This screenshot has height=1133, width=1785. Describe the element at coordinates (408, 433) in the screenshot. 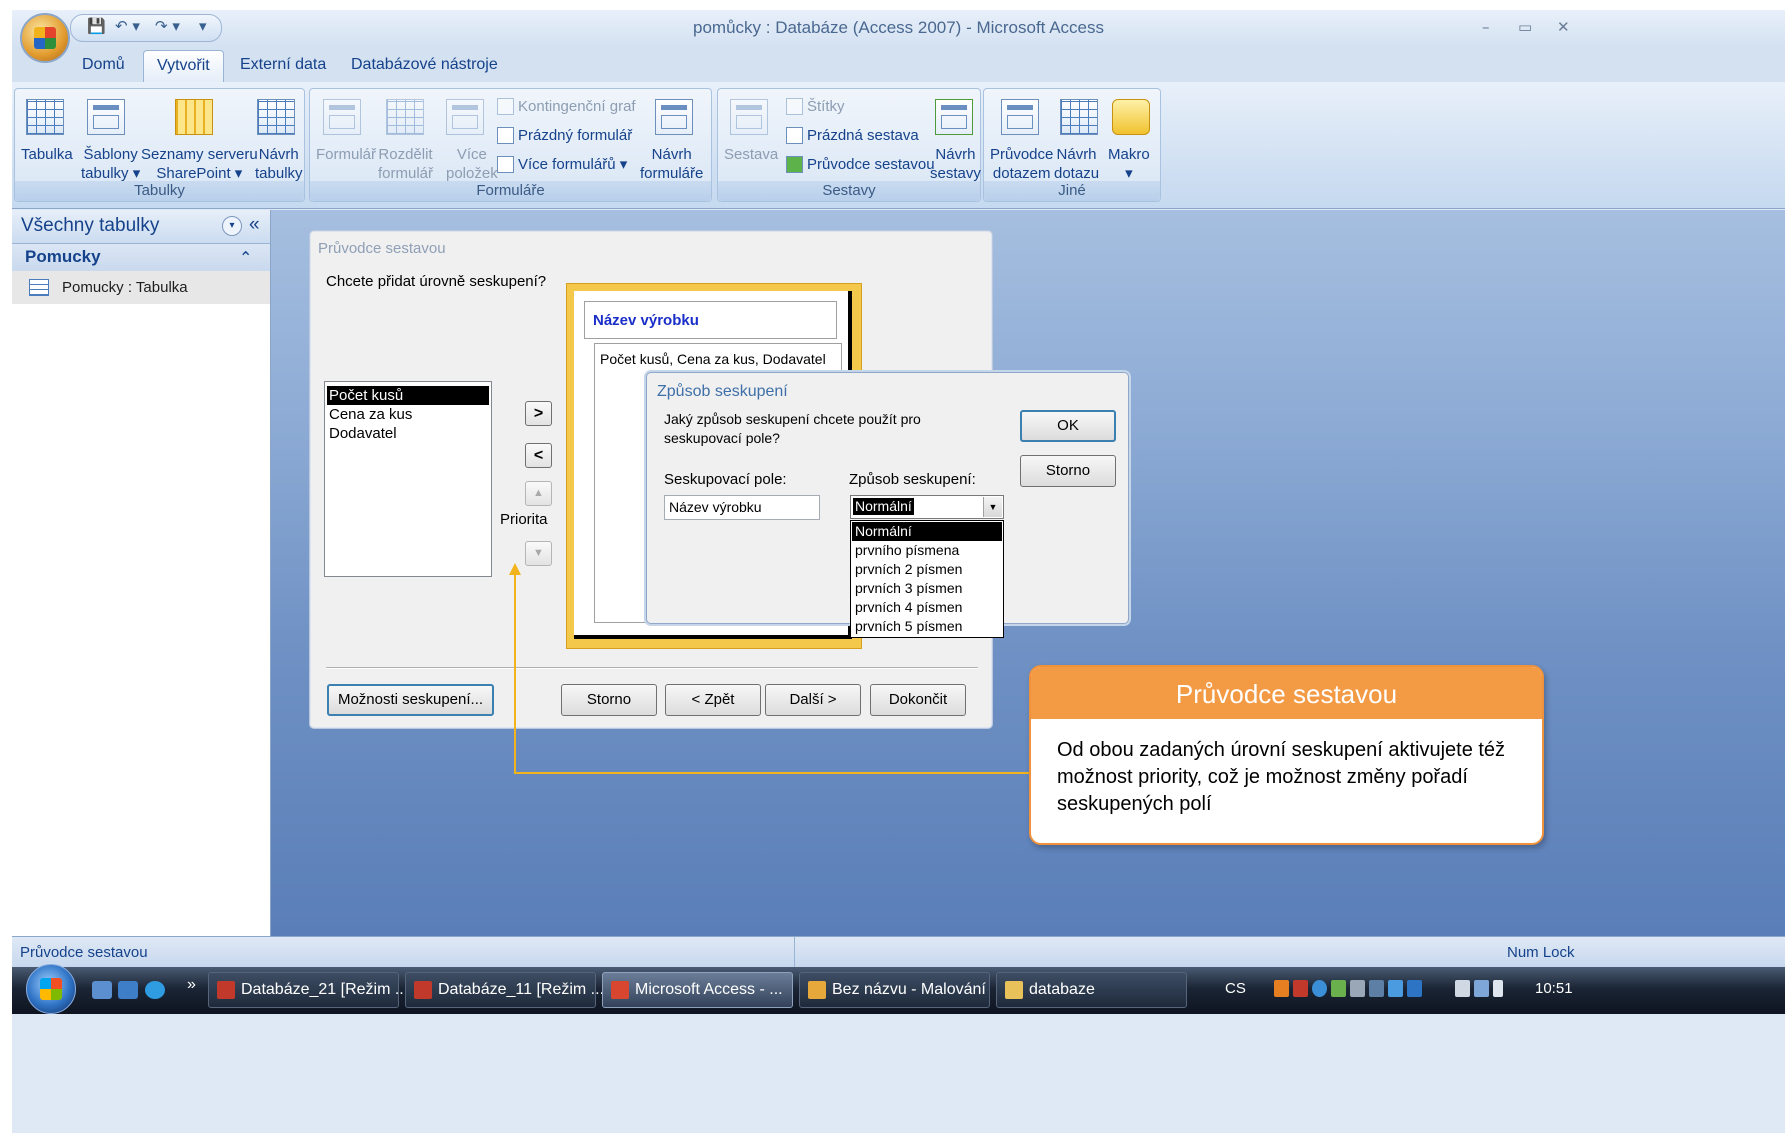

I see `field-item-dodavatel: Dodavatel` at that location.